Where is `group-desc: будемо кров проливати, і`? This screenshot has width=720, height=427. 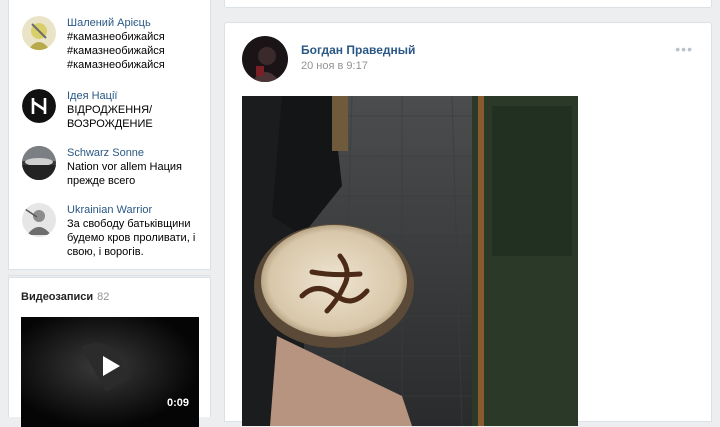 group-desc: будемо кров проливати, і is located at coordinates (131, 238).